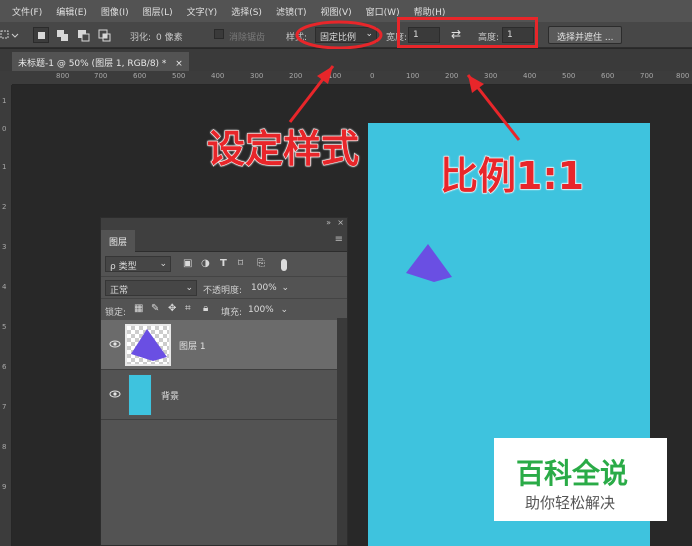 The width and height of the screenshot is (692, 546). I want to click on opacity-label: 不透明度:, so click(223, 291).